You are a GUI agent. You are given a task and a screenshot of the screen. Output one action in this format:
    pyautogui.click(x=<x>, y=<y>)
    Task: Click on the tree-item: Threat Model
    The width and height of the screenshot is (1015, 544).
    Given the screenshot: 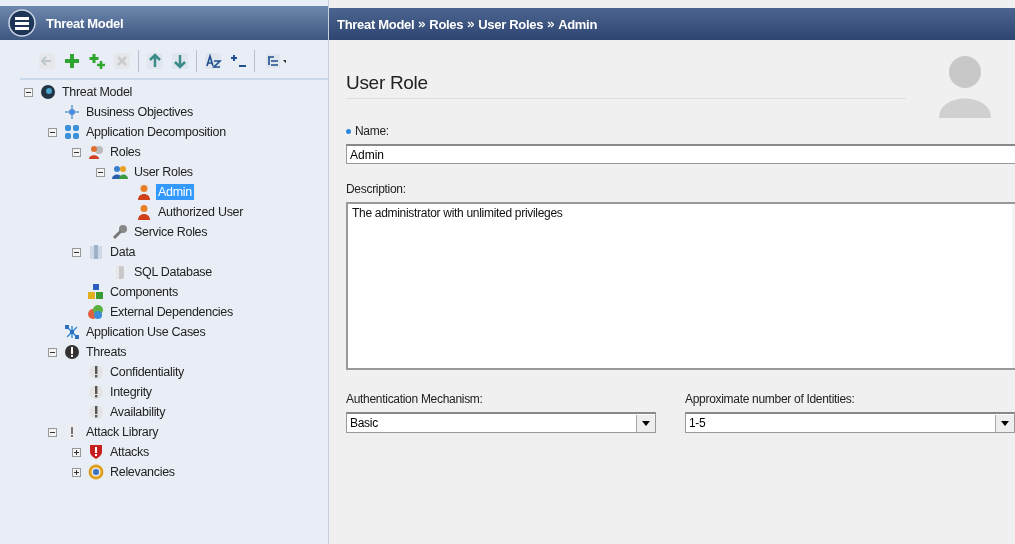 What is the action you would take?
    pyautogui.click(x=97, y=92)
    